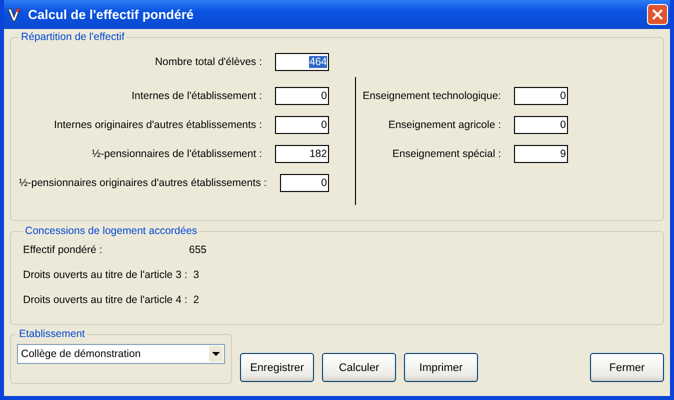 The image size is (674, 400). I want to click on field-label: ½-pensionnaires de l'établissement :, so click(177, 154).